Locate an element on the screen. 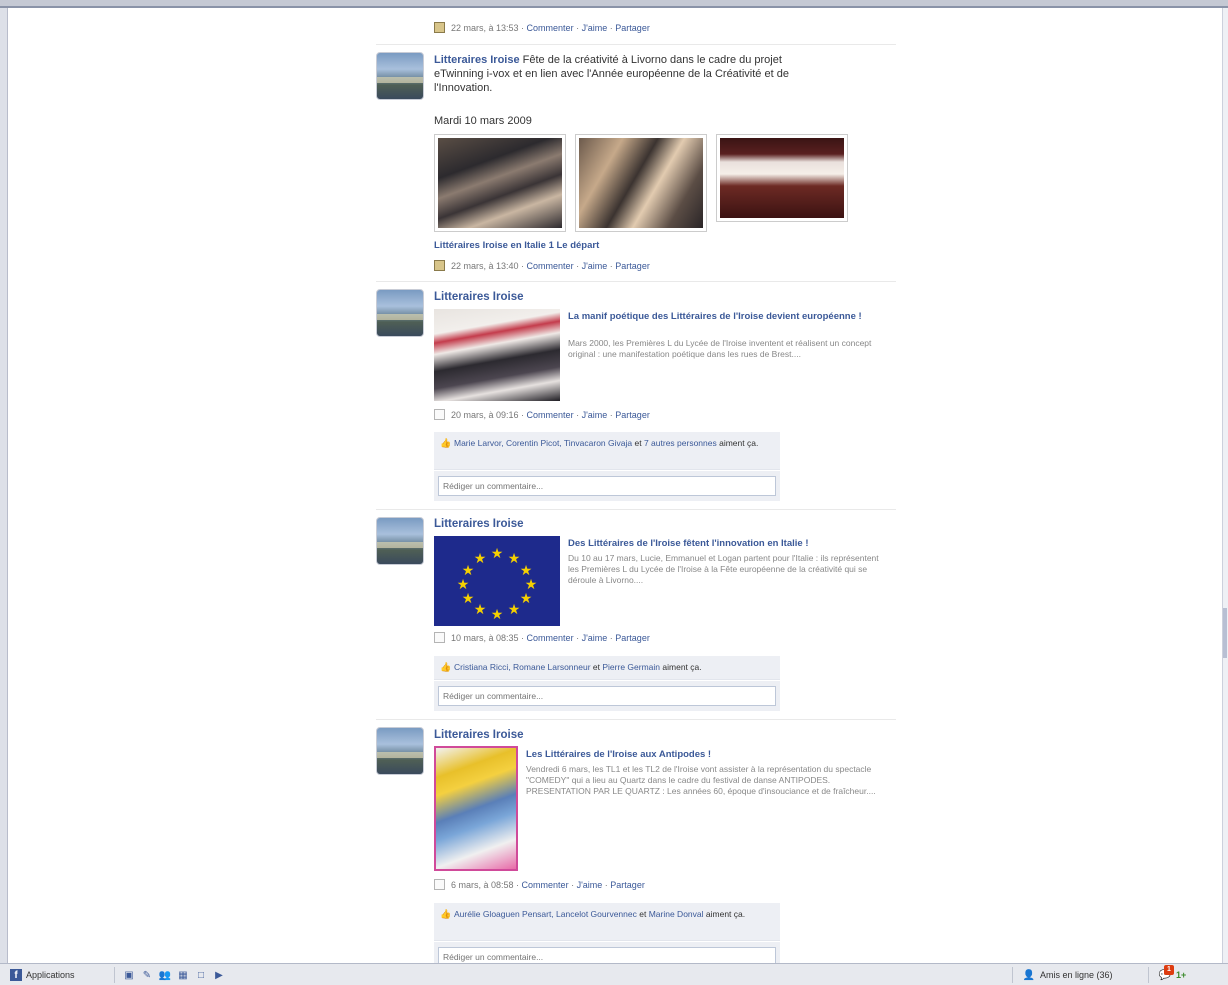 The height and width of the screenshot is (985, 1228). album-date: Mardi 10 mars 2009 is located at coordinates (483, 121).